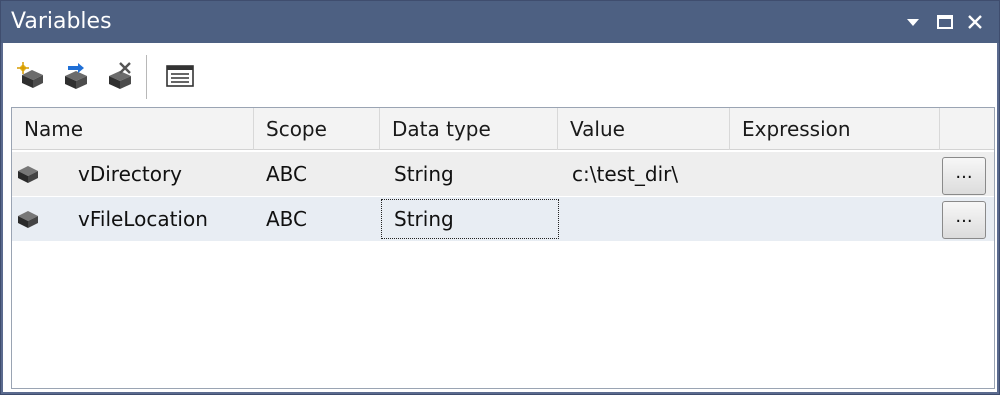 This screenshot has width=1000, height=395. What do you see at coordinates (469, 129) in the screenshot?
I see `column-header-data-type: Data type` at bounding box center [469, 129].